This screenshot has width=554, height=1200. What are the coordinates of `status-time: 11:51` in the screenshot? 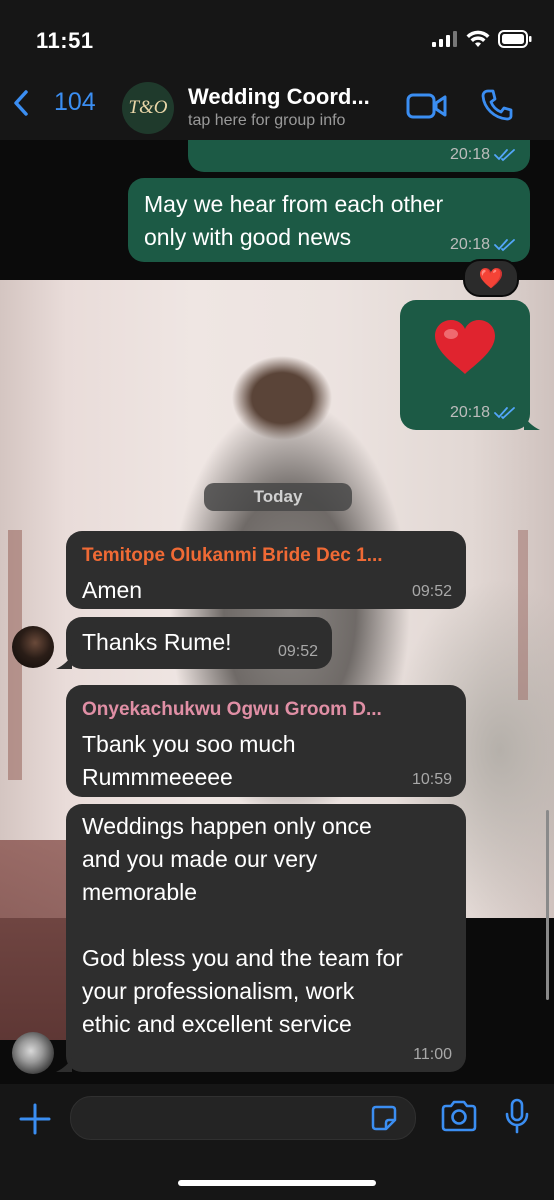 It's located at (65, 40).